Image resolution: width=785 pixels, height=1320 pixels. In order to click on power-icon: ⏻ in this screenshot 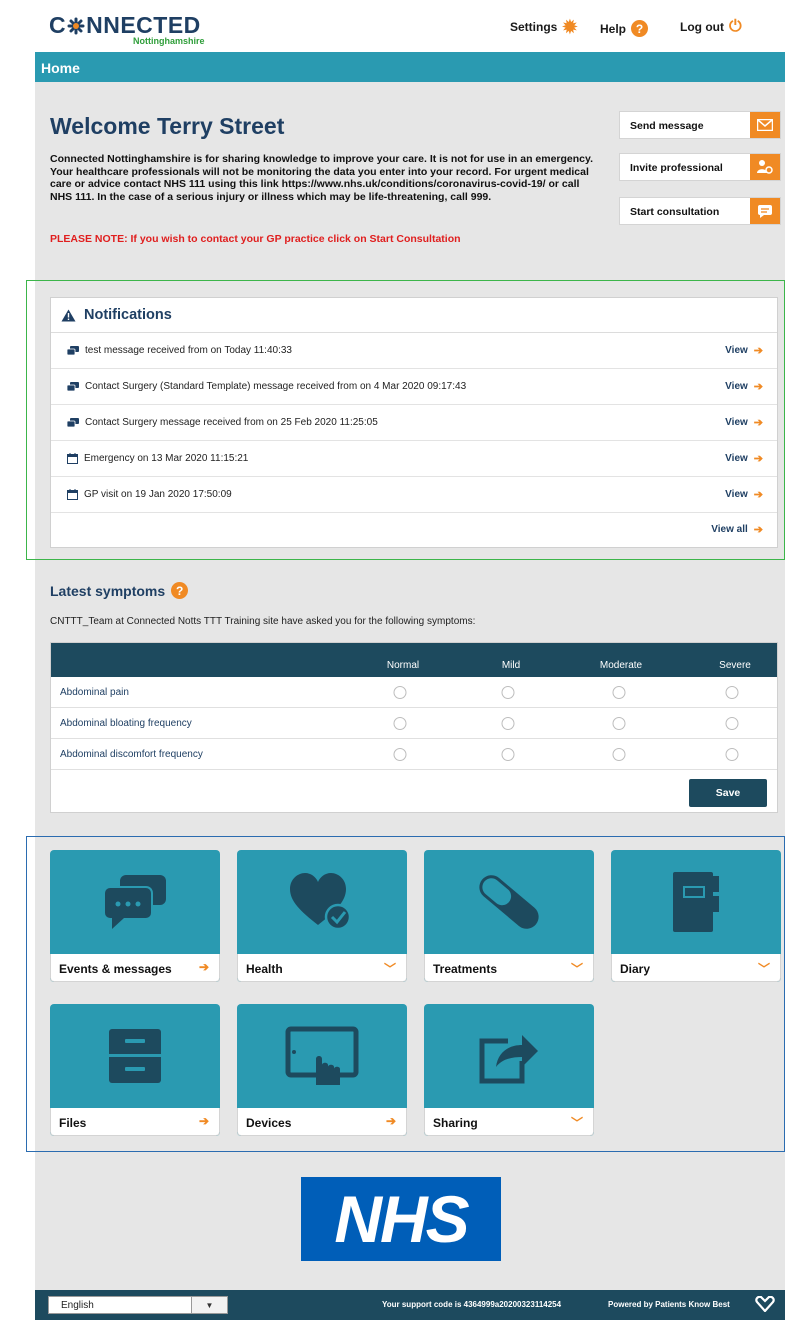, I will do `click(735, 26)`.